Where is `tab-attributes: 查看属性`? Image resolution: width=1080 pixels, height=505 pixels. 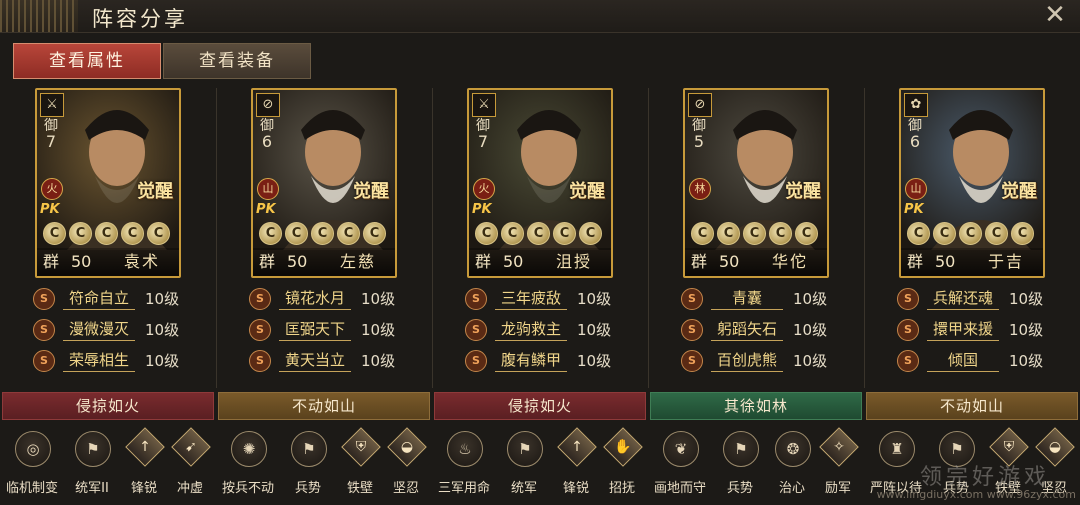 tab-attributes: 查看属性 is located at coordinates (87, 61).